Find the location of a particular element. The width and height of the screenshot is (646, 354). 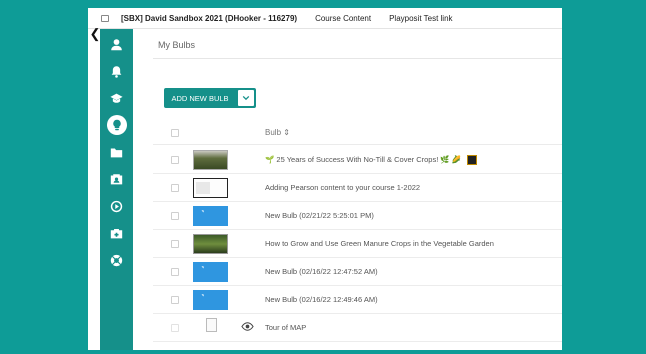

tab-course-content: Course Content is located at coordinates (343, 18).